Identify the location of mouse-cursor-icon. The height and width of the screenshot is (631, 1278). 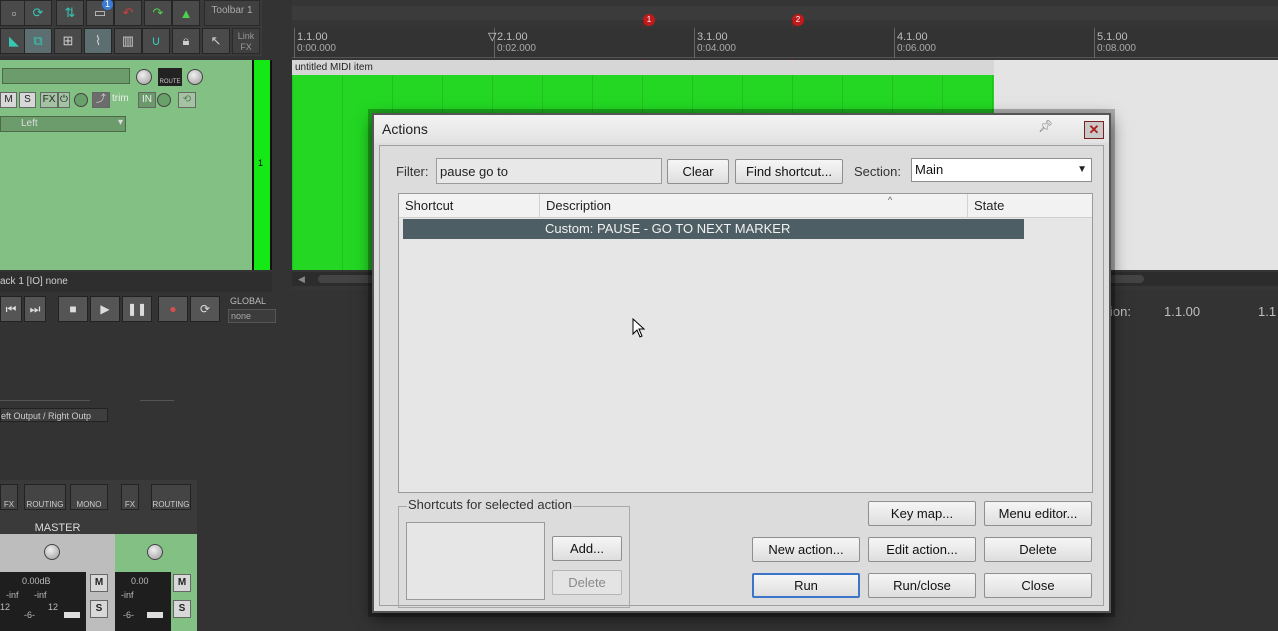
(639, 328).